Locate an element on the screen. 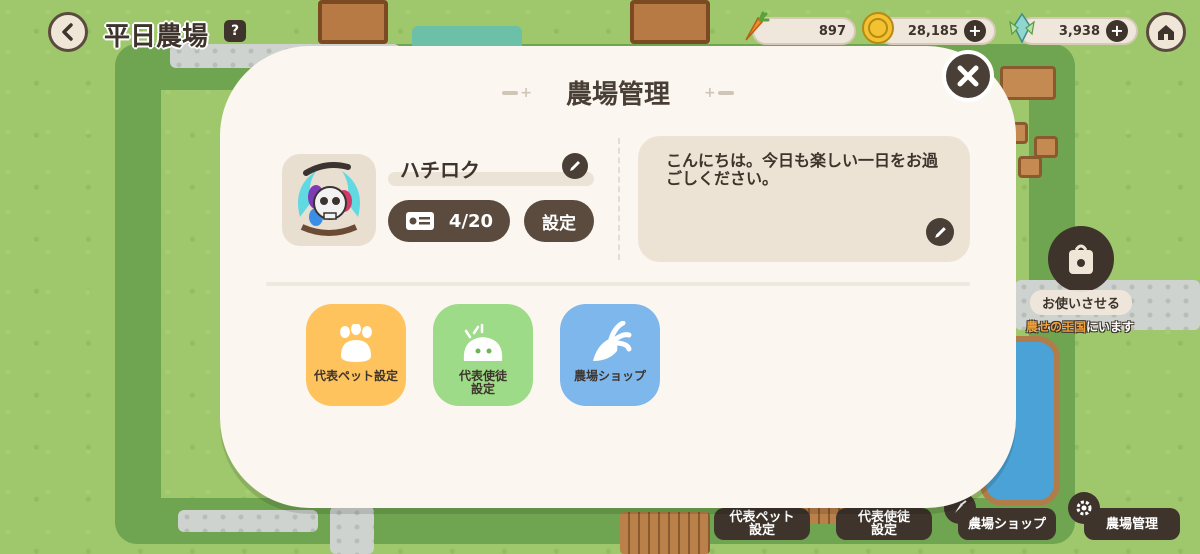 The image size is (1200, 554). gear-icon is located at coordinates (1084, 508).